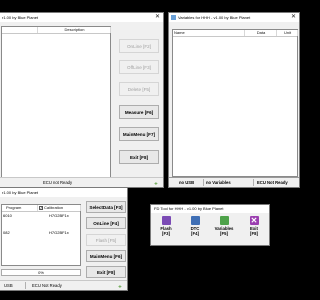 The image size is (320, 300). What do you see at coordinates (254, 233) in the screenshot?
I see `exit-tool-key: [F8]` at bounding box center [254, 233].